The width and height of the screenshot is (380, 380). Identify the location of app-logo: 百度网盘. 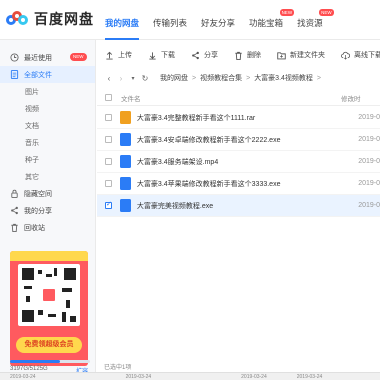
(50, 19).